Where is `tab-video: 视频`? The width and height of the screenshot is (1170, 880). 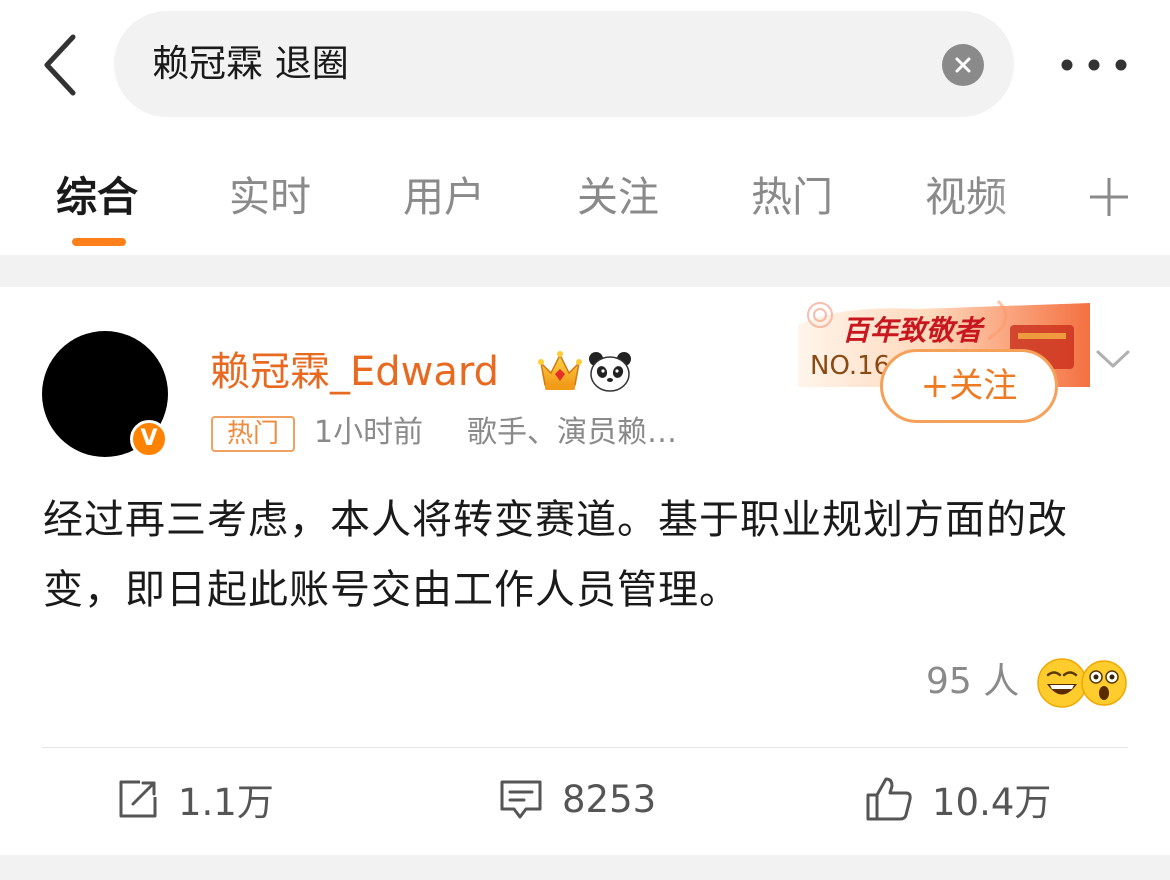
tab-video: 视频 is located at coordinates (966, 197).